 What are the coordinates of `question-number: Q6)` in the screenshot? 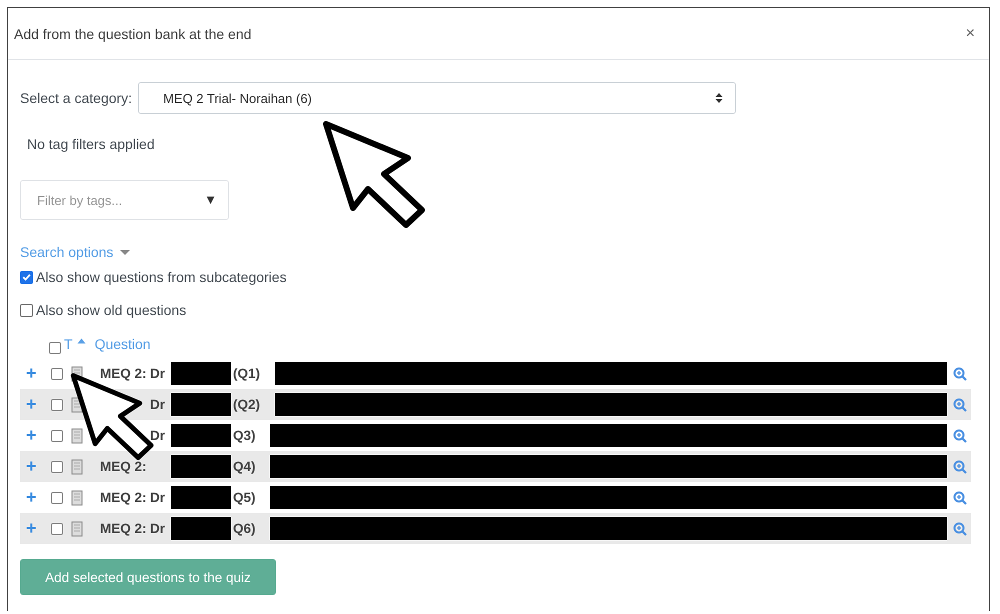 It's located at (245, 528).